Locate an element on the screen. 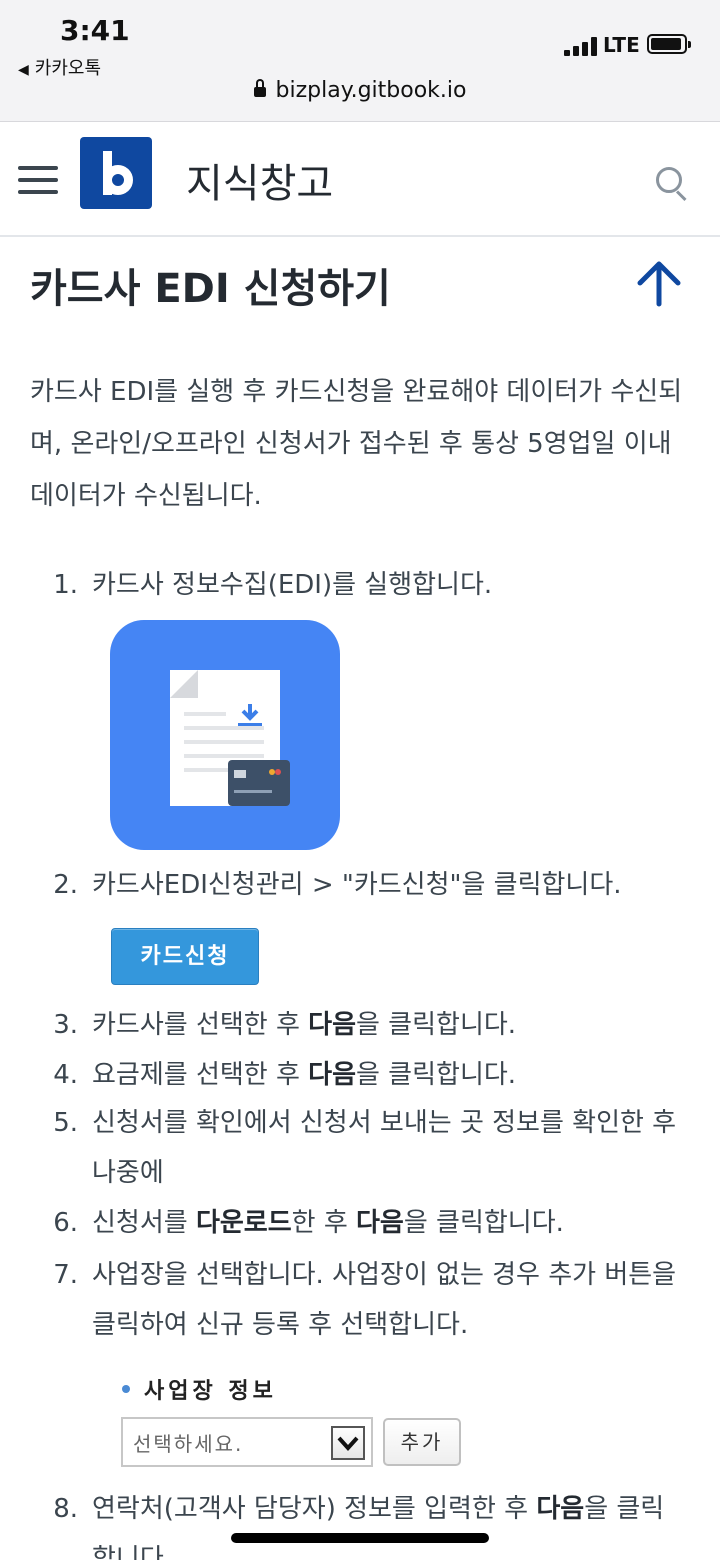 This screenshot has width=720, height=1560. step-text: 연락처(고객사 담당자) 정보를 입력한 후 다음을 클릭합니다. is located at coordinates (378, 1527).